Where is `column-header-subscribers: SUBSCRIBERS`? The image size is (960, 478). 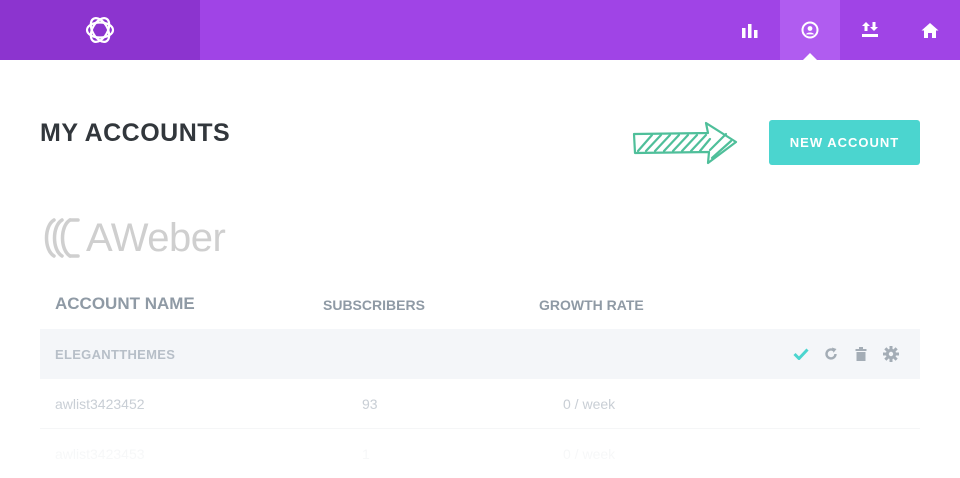
column-header-subscribers: SUBSCRIBERS is located at coordinates (374, 305).